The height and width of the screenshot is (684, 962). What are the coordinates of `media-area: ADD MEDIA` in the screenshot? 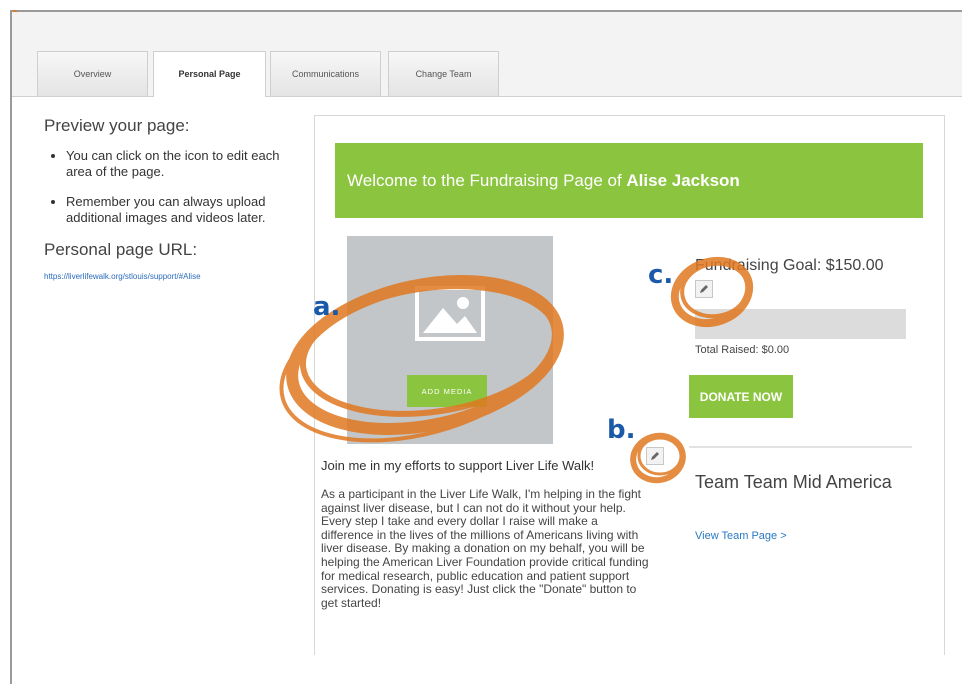 It's located at (450, 340).